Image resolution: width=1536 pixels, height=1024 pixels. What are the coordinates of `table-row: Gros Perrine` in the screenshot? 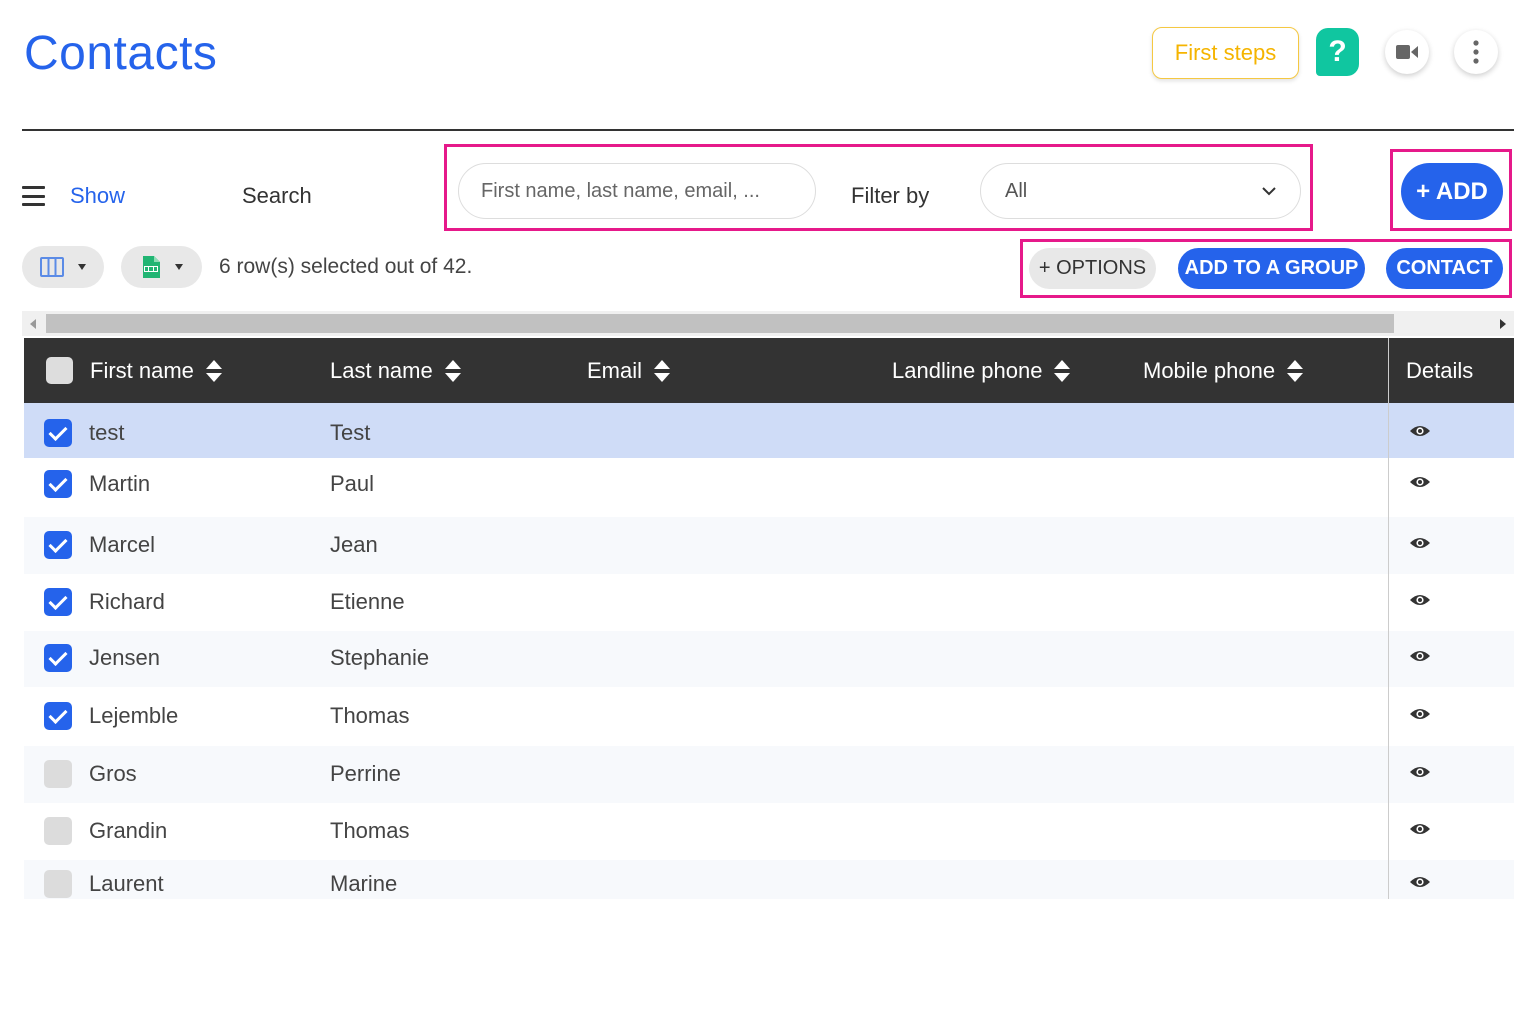 It's located at (769, 774).